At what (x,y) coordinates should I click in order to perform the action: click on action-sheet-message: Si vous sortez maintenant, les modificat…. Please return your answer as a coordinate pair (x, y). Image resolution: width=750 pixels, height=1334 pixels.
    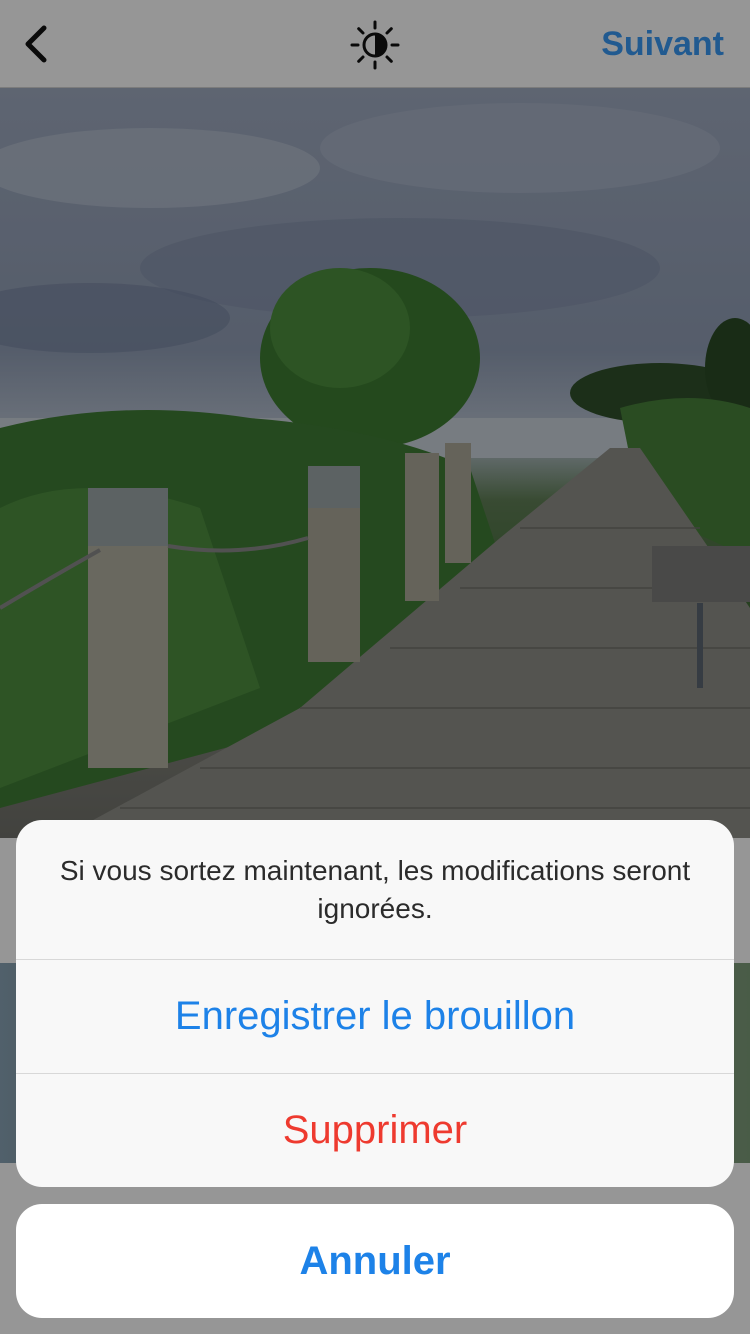
    Looking at the image, I should click on (375, 889).